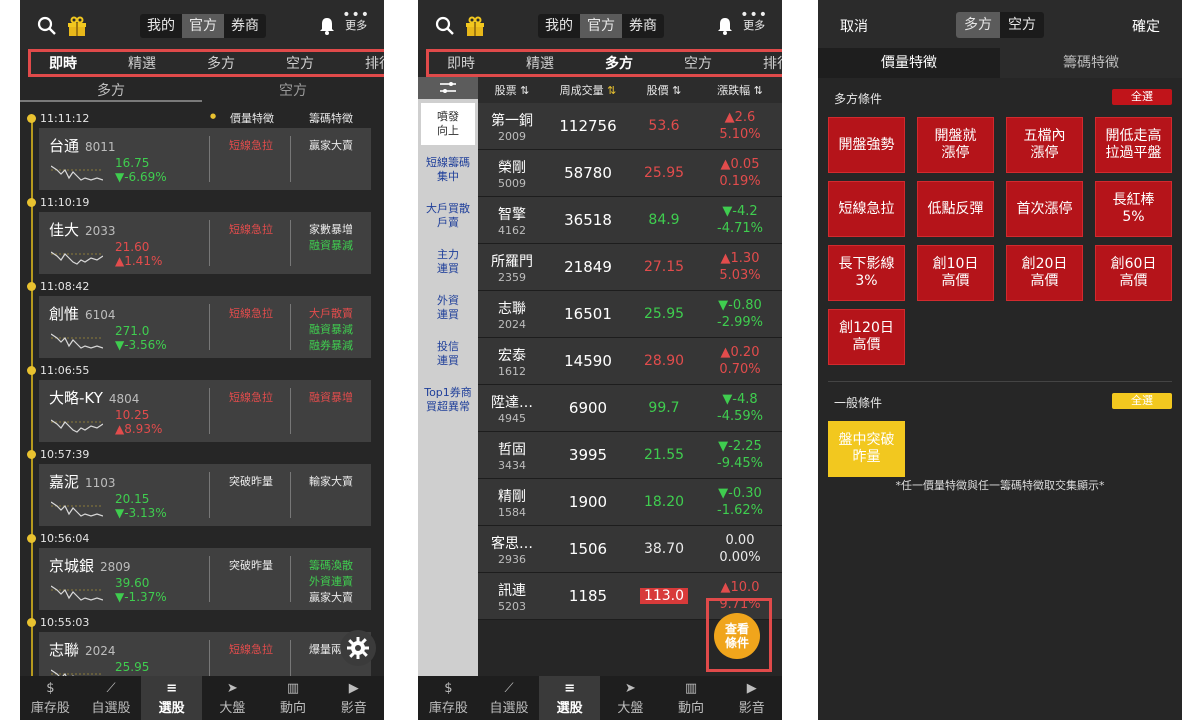 This screenshot has height=720, width=1200. Describe the element at coordinates (293, 91) in the screenshot. I see `subtab-short: 空方` at that location.